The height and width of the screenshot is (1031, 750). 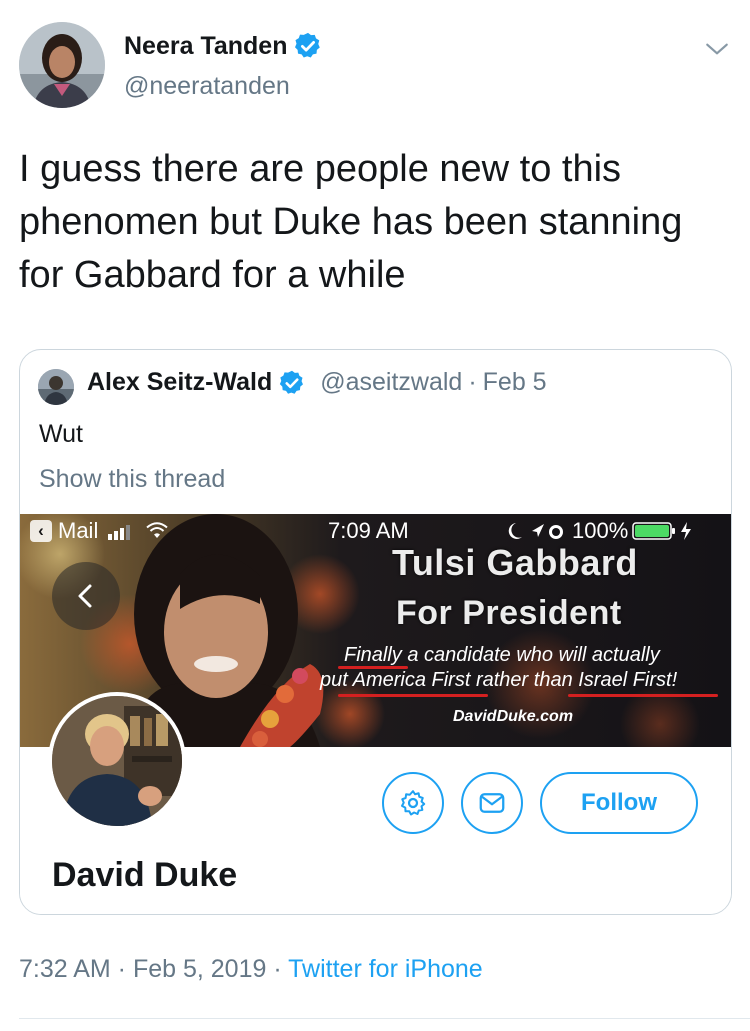 What do you see at coordinates (78, 530) in the screenshot?
I see `status-back-app: Mail` at bounding box center [78, 530].